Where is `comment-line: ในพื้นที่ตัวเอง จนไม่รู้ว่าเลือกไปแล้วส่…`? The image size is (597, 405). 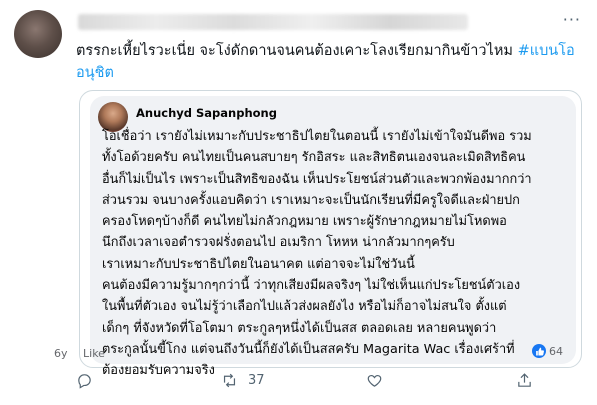 comment-line: ในพื้นที่ตัวเอง จนไม่รู้ว่าเลือกไปแล้วส่… is located at coordinates (304, 307).